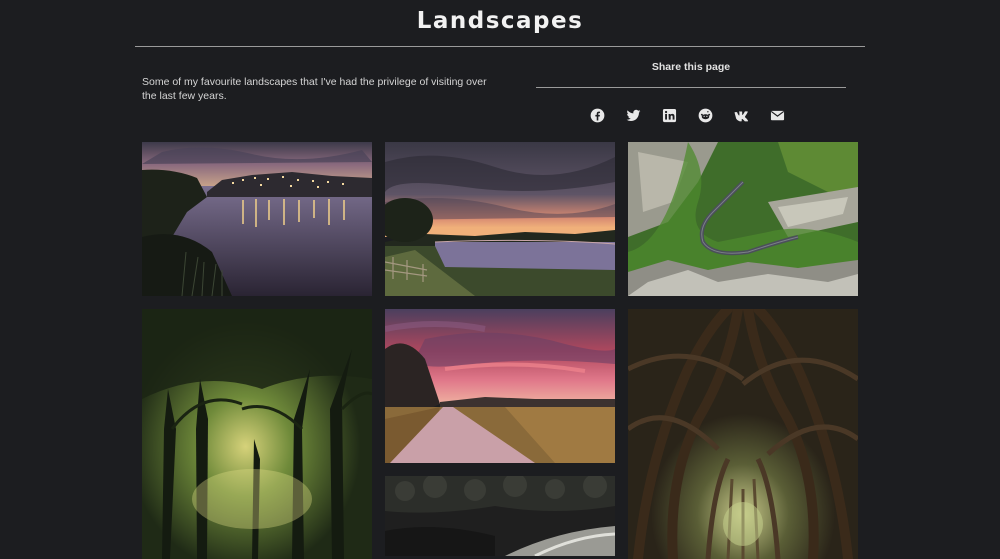 The image size is (1000, 559). Describe the element at coordinates (716, 115) in the screenshot. I see `reddit-icon` at that location.